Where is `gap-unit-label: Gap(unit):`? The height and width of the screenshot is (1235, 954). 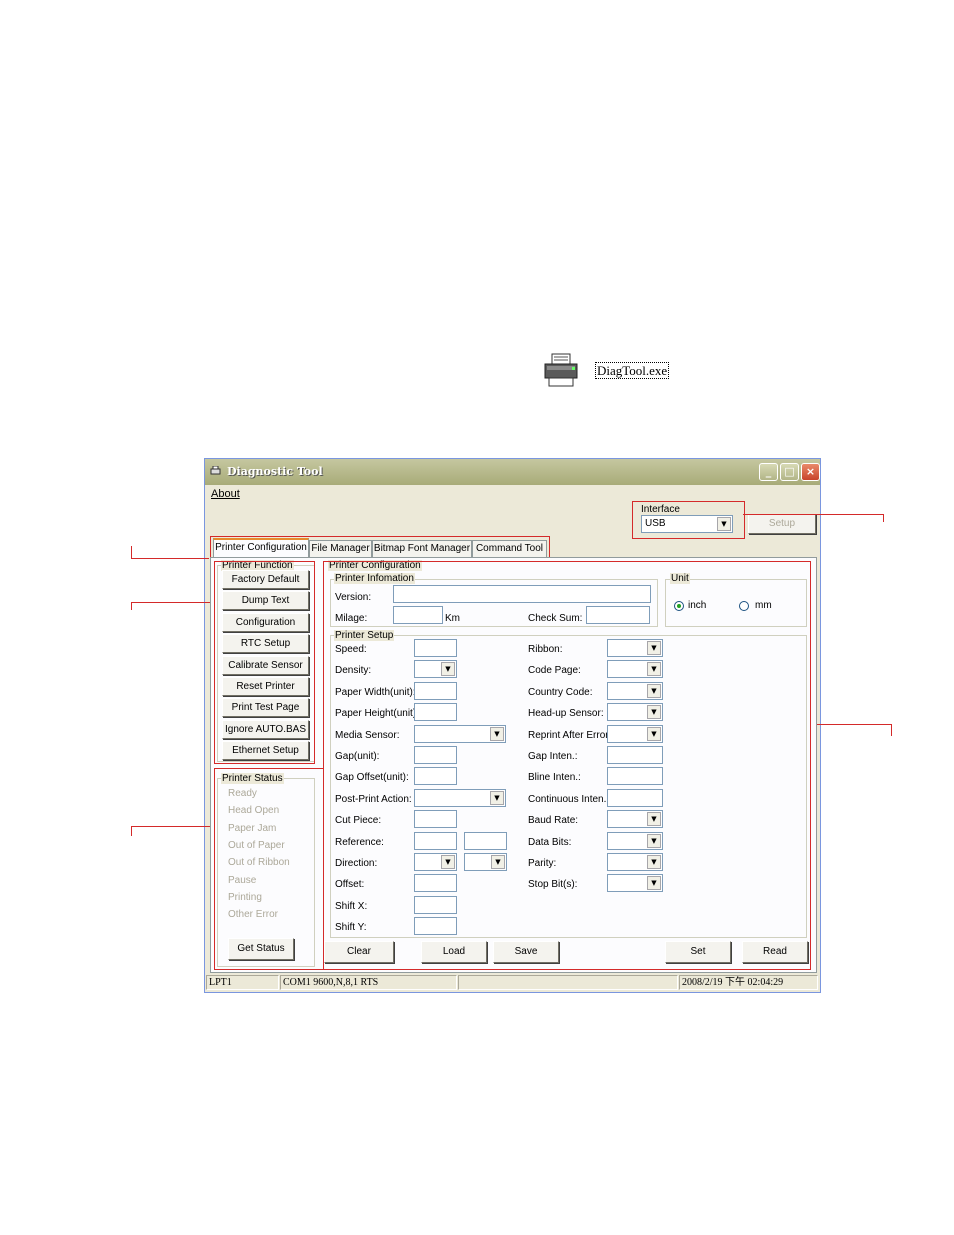 gap-unit-label: Gap(unit): is located at coordinates (357, 756).